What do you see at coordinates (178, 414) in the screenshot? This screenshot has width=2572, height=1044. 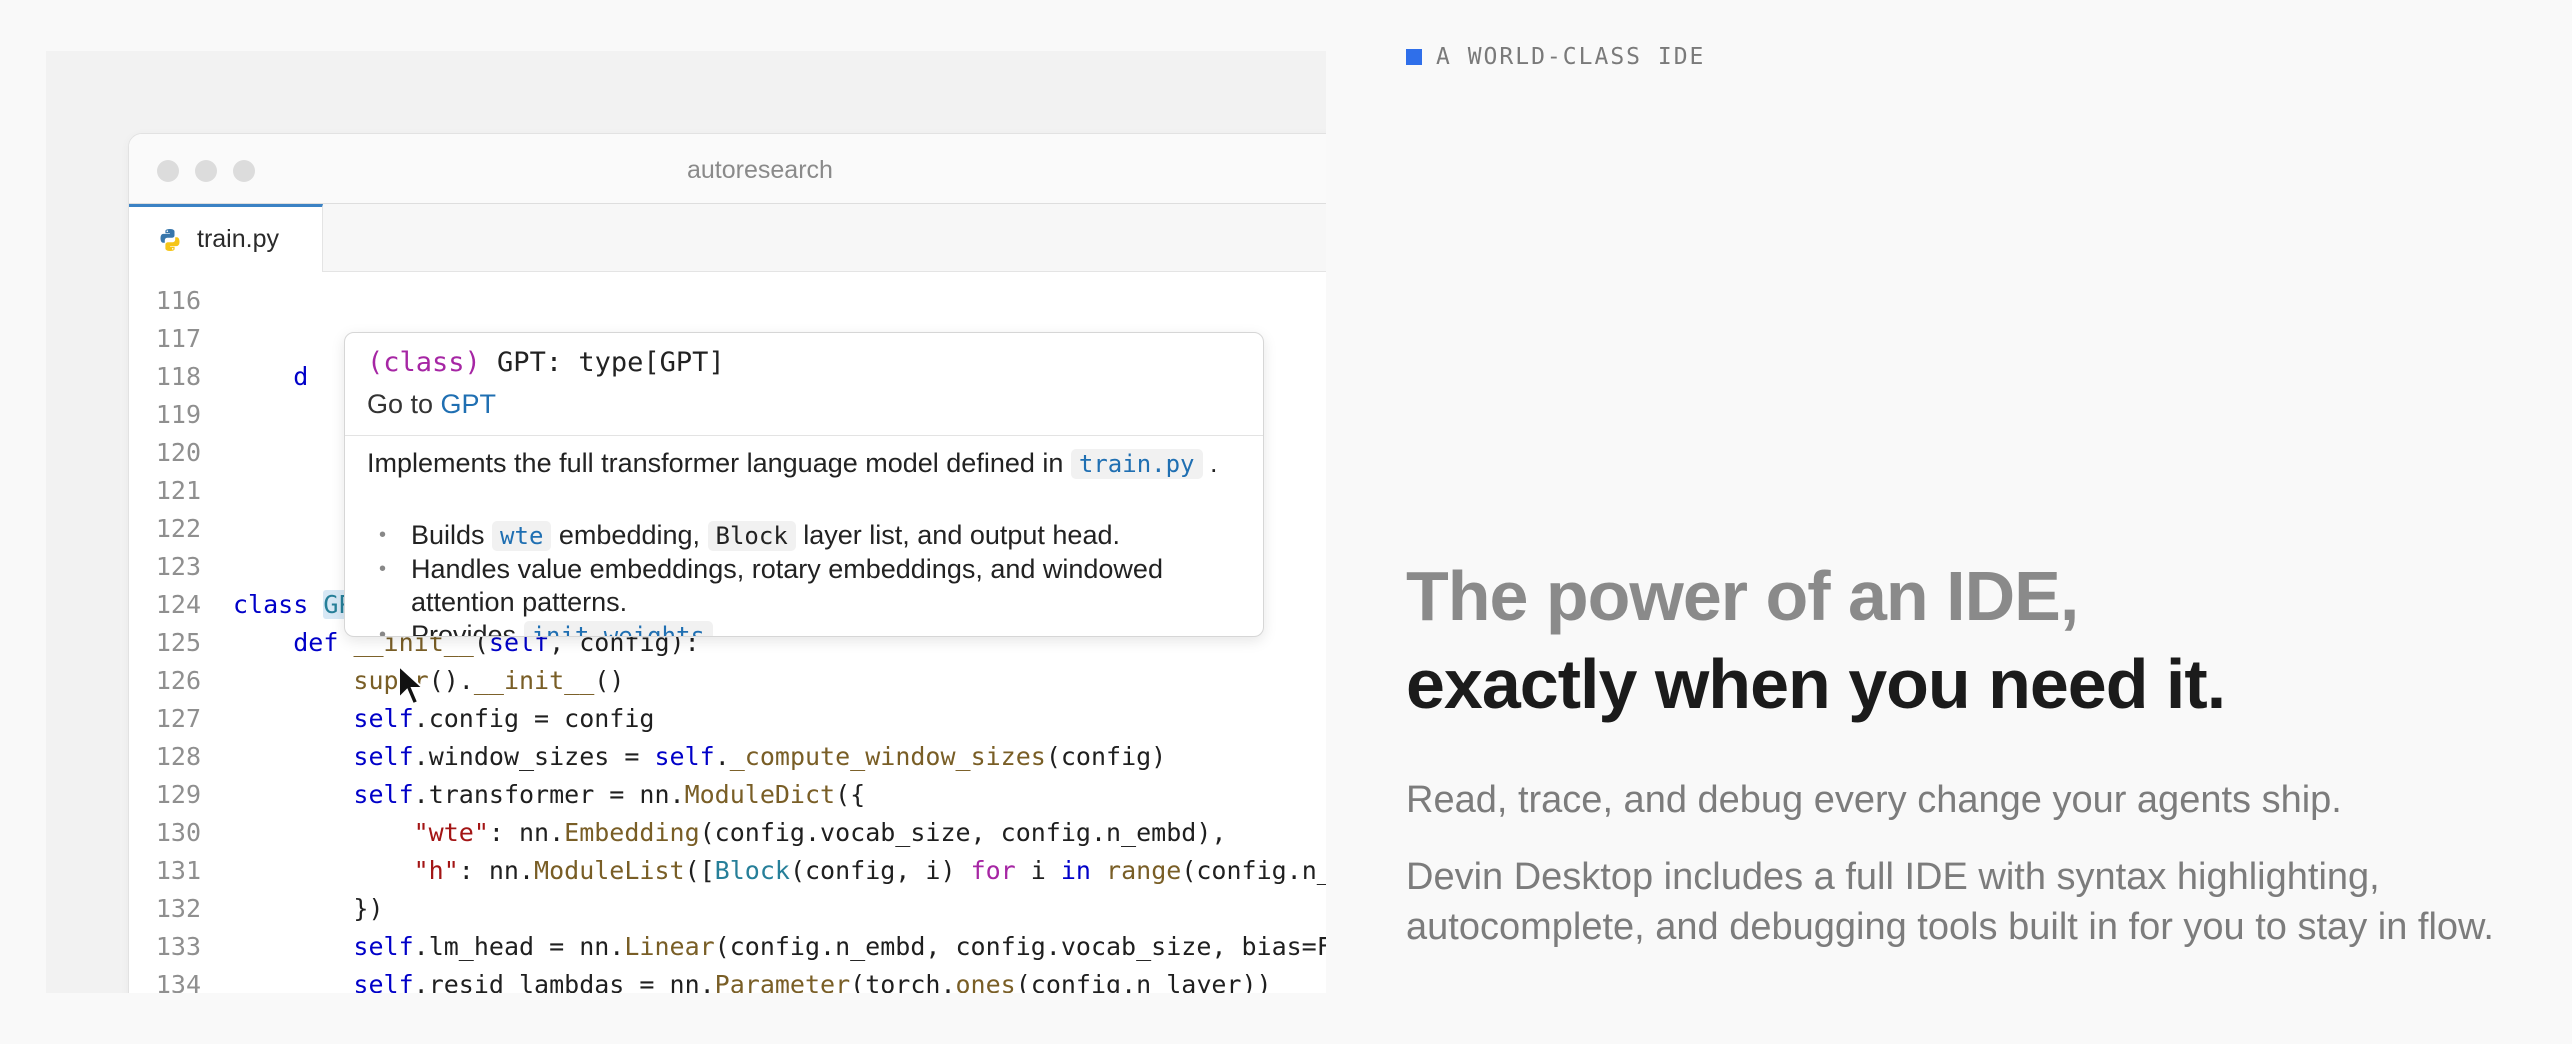 I see `line-number: 119` at bounding box center [178, 414].